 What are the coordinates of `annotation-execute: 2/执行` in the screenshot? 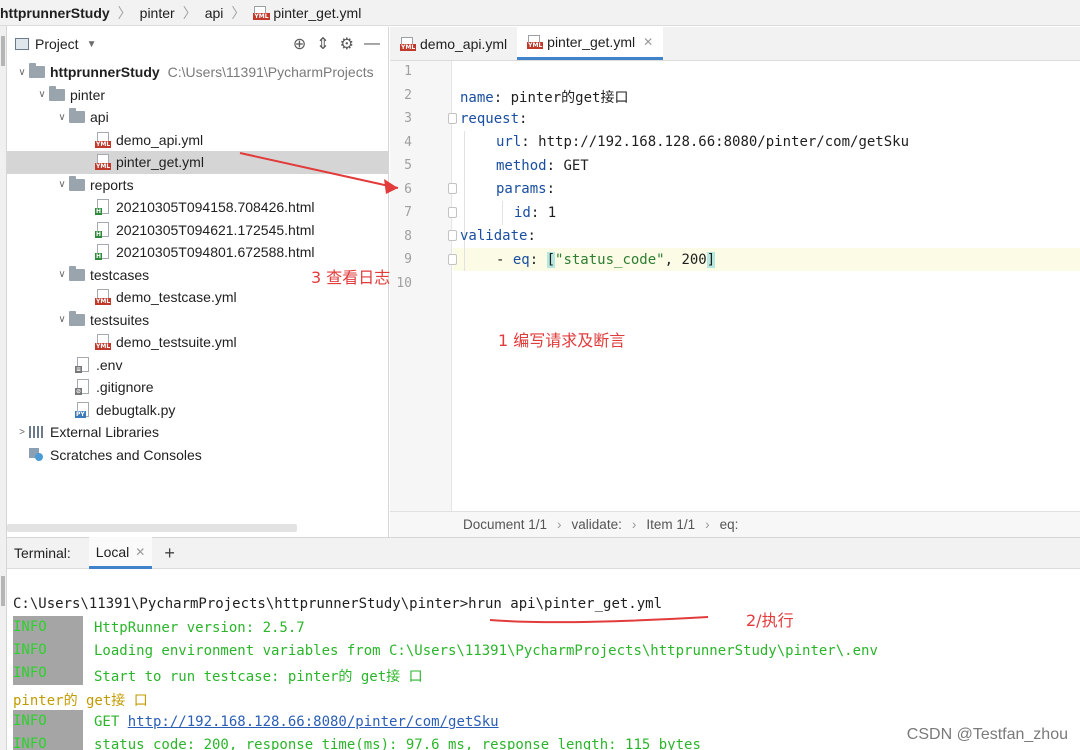 It's located at (770, 620).